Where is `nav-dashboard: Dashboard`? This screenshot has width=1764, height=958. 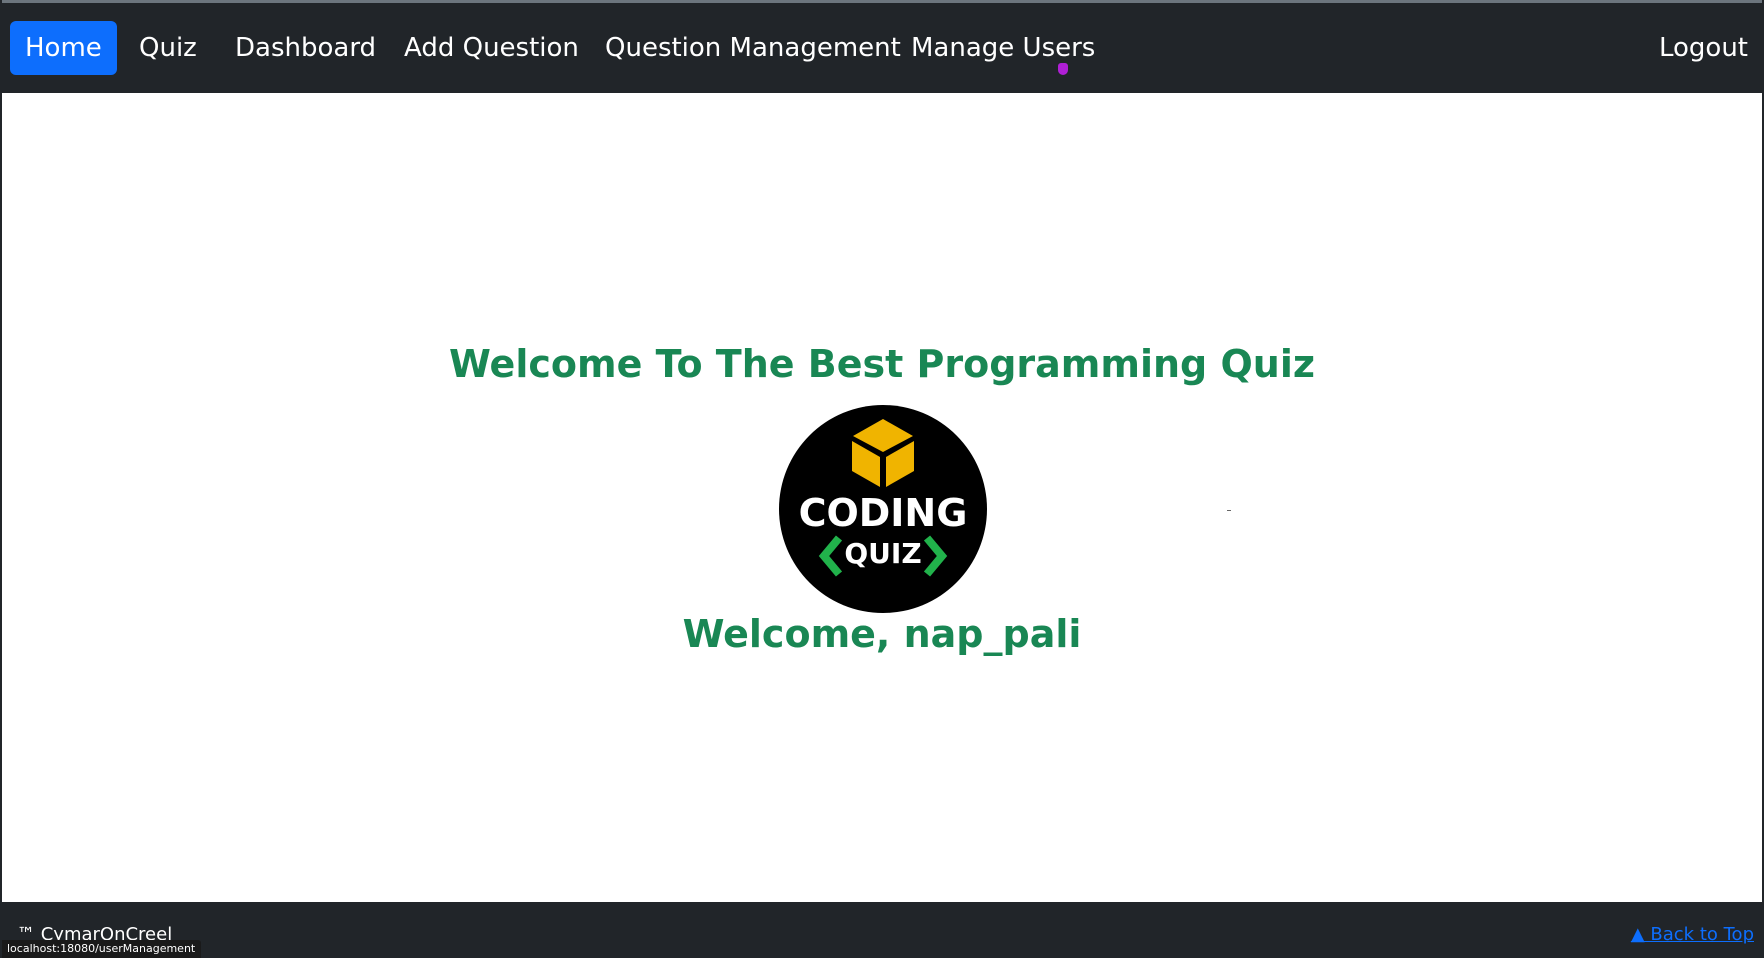
nav-dashboard: Dashboard is located at coordinates (305, 48).